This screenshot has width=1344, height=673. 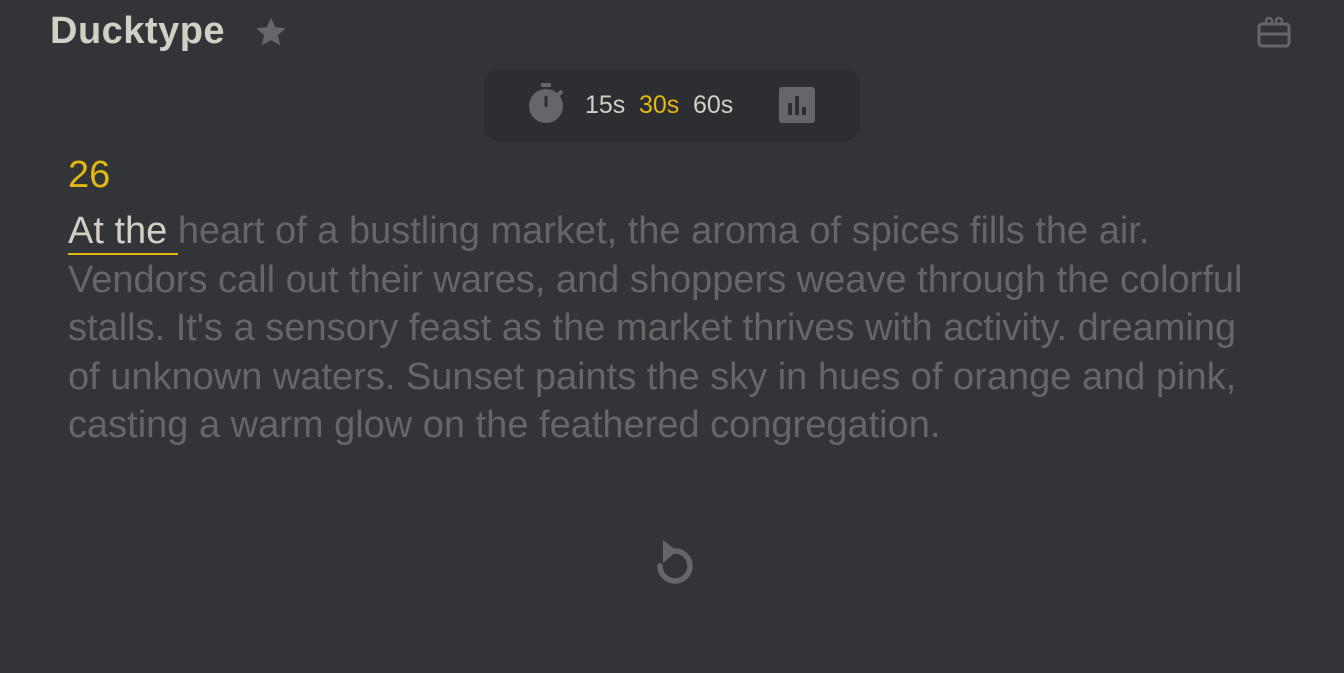 What do you see at coordinates (123, 232) in the screenshot?
I see `typed-text: At the` at bounding box center [123, 232].